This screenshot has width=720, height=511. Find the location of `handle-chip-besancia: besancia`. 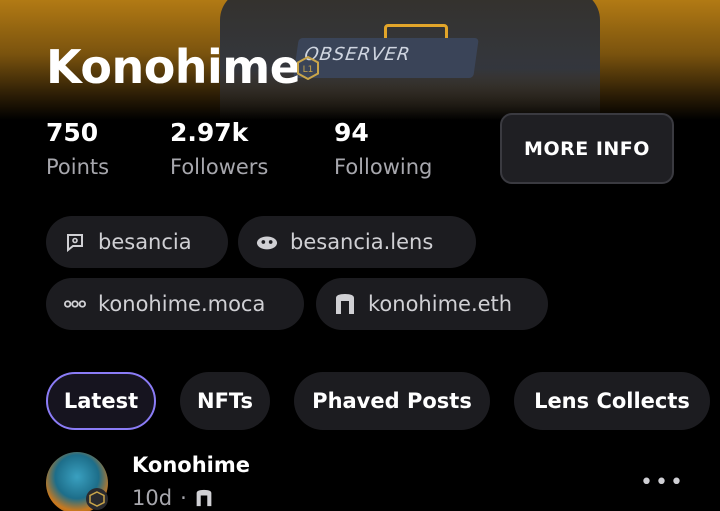

handle-chip-besancia: besancia is located at coordinates (137, 242).